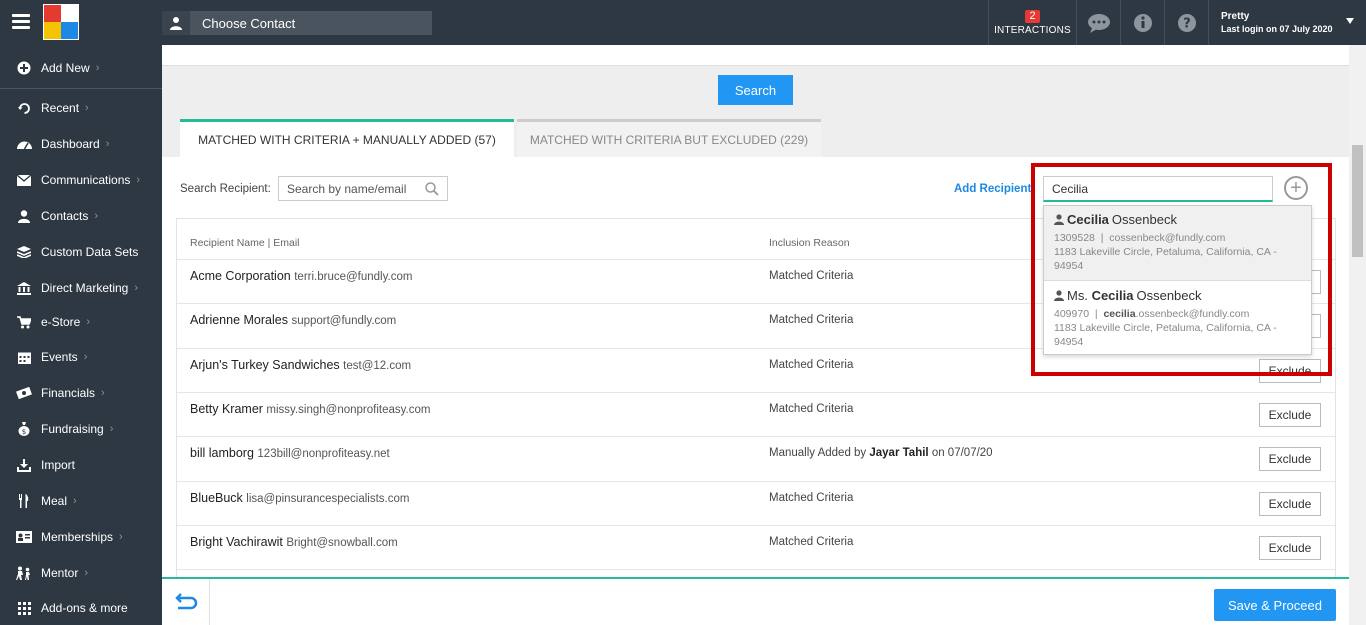 Image resolution: width=1366 pixels, height=625 pixels. I want to click on cart-icon, so click(24, 322).